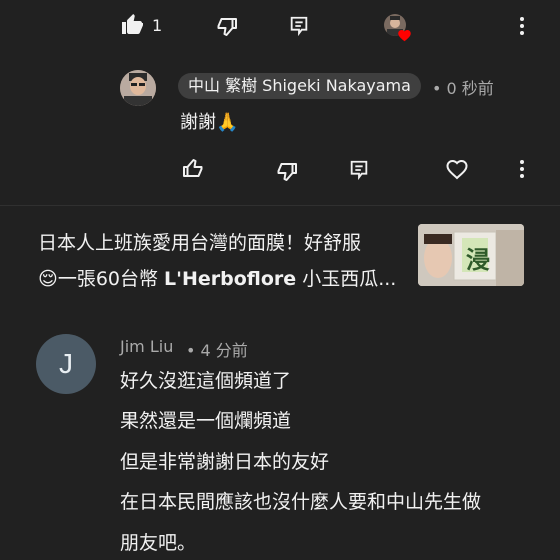 The width and height of the screenshot is (560, 560). I want to click on like-count: 1, so click(157, 25).